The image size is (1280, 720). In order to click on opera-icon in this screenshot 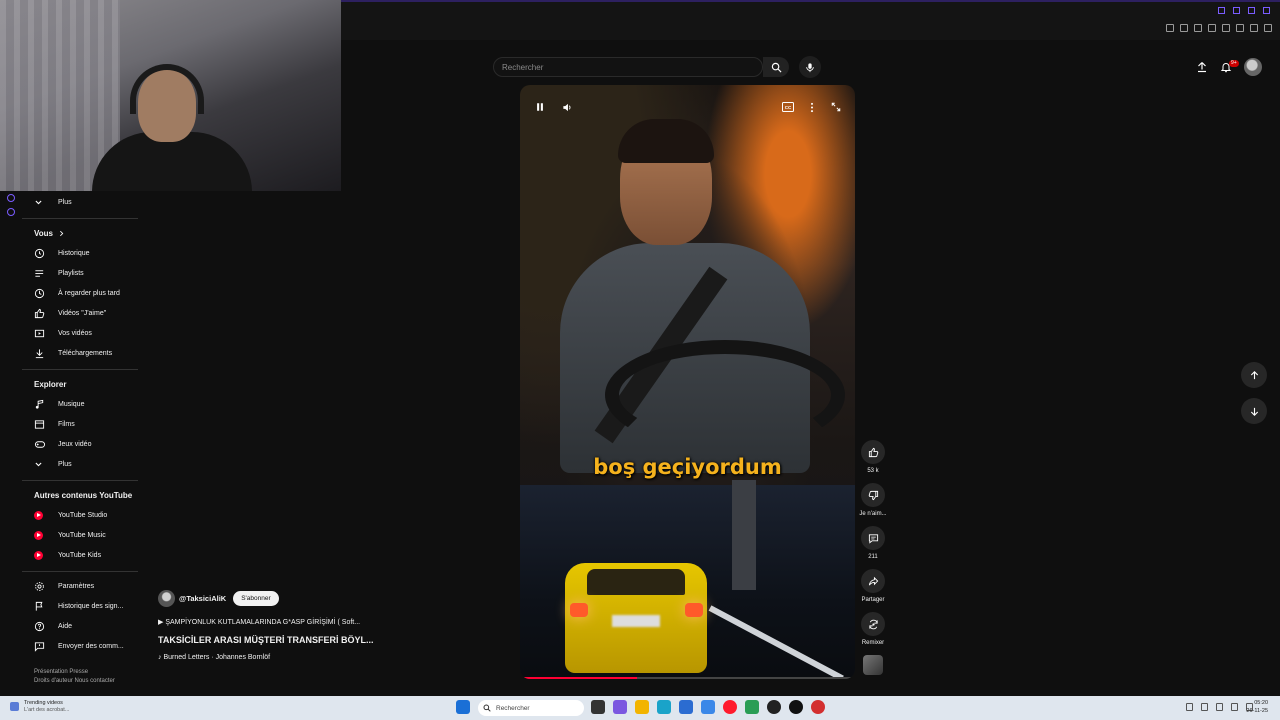, I will do `click(730, 707)`.